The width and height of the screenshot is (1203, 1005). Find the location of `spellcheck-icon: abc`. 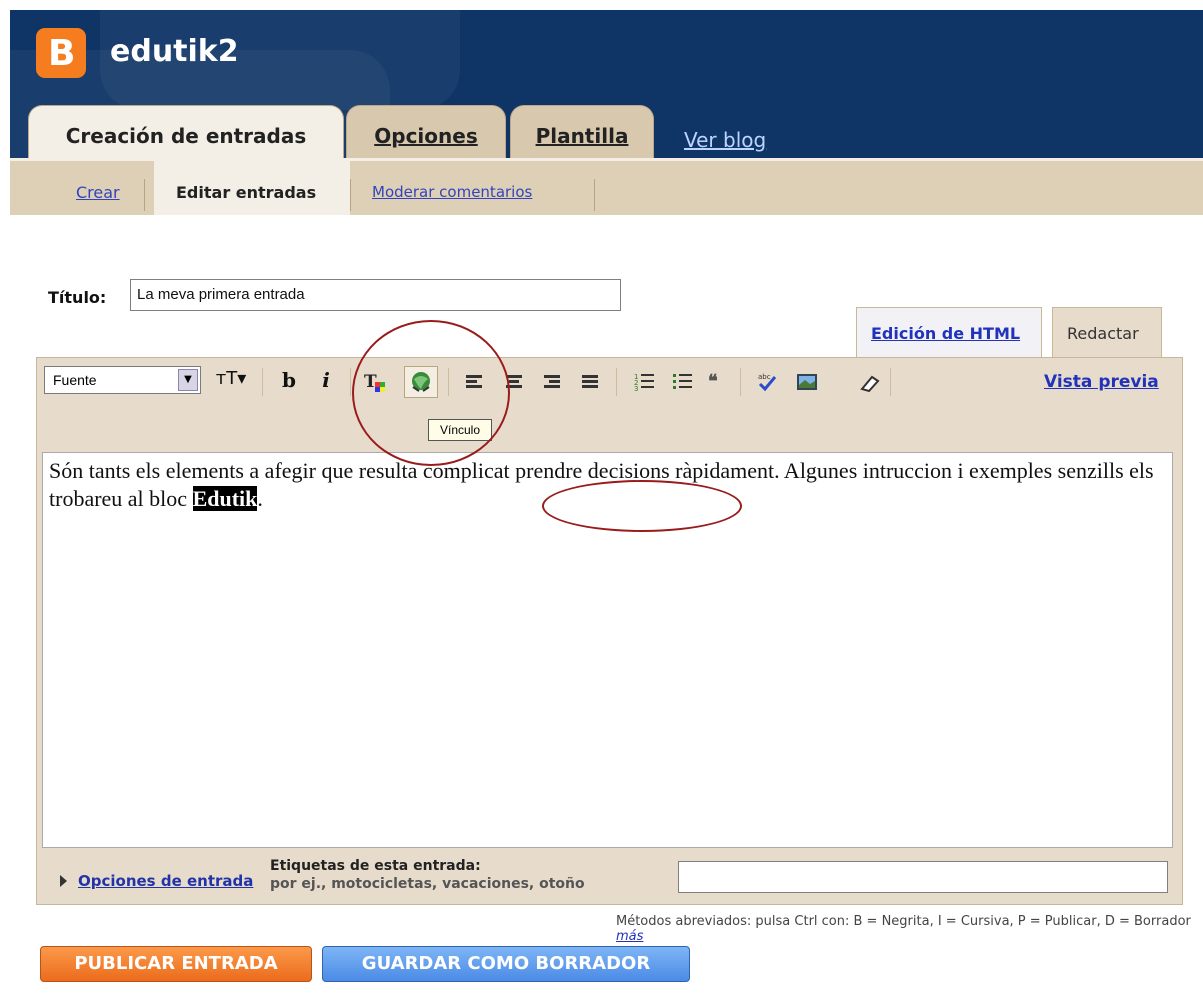

spellcheck-icon: abc is located at coordinates (766, 381).